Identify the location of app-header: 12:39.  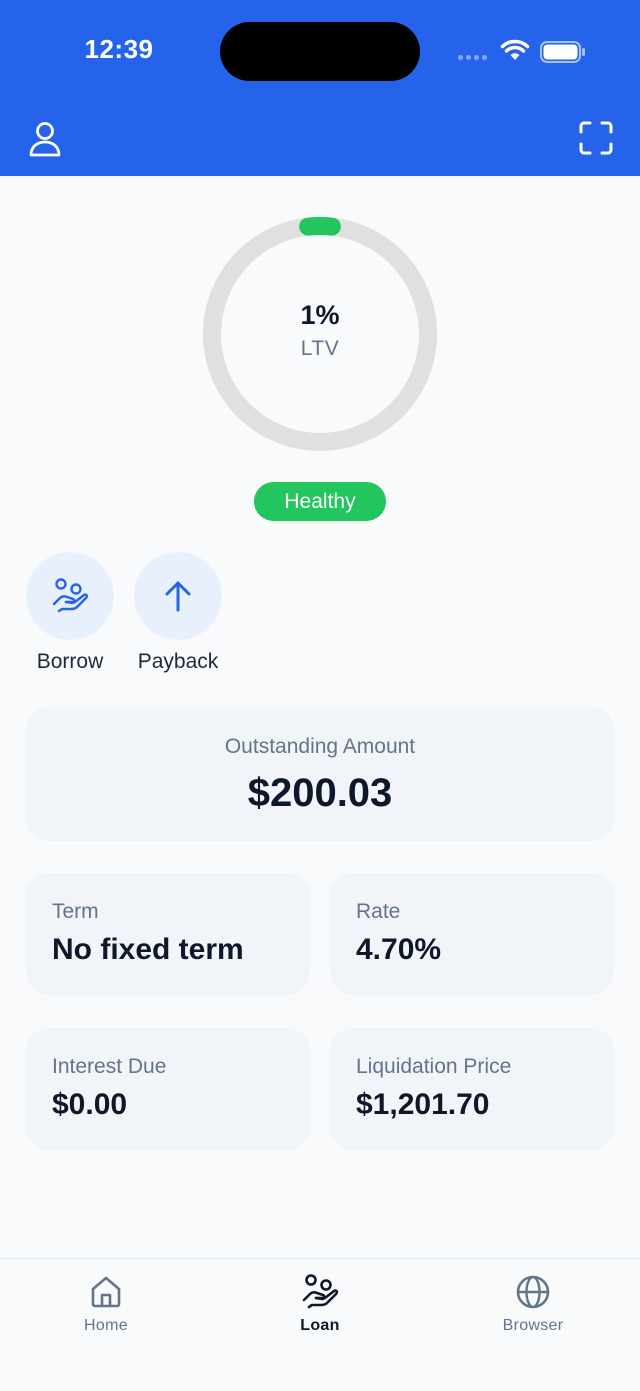
(320, 88).